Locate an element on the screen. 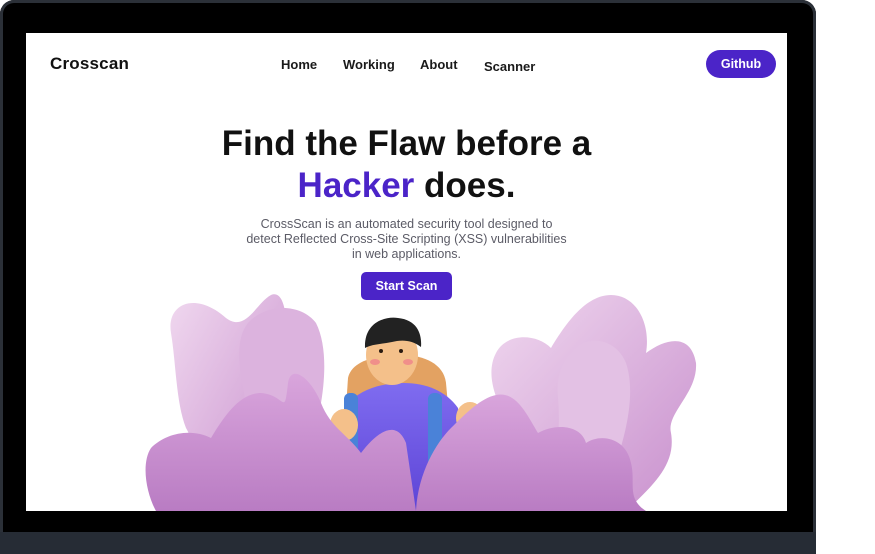  hero-title-line1: Find the Flaw before a is located at coordinates (406, 143).